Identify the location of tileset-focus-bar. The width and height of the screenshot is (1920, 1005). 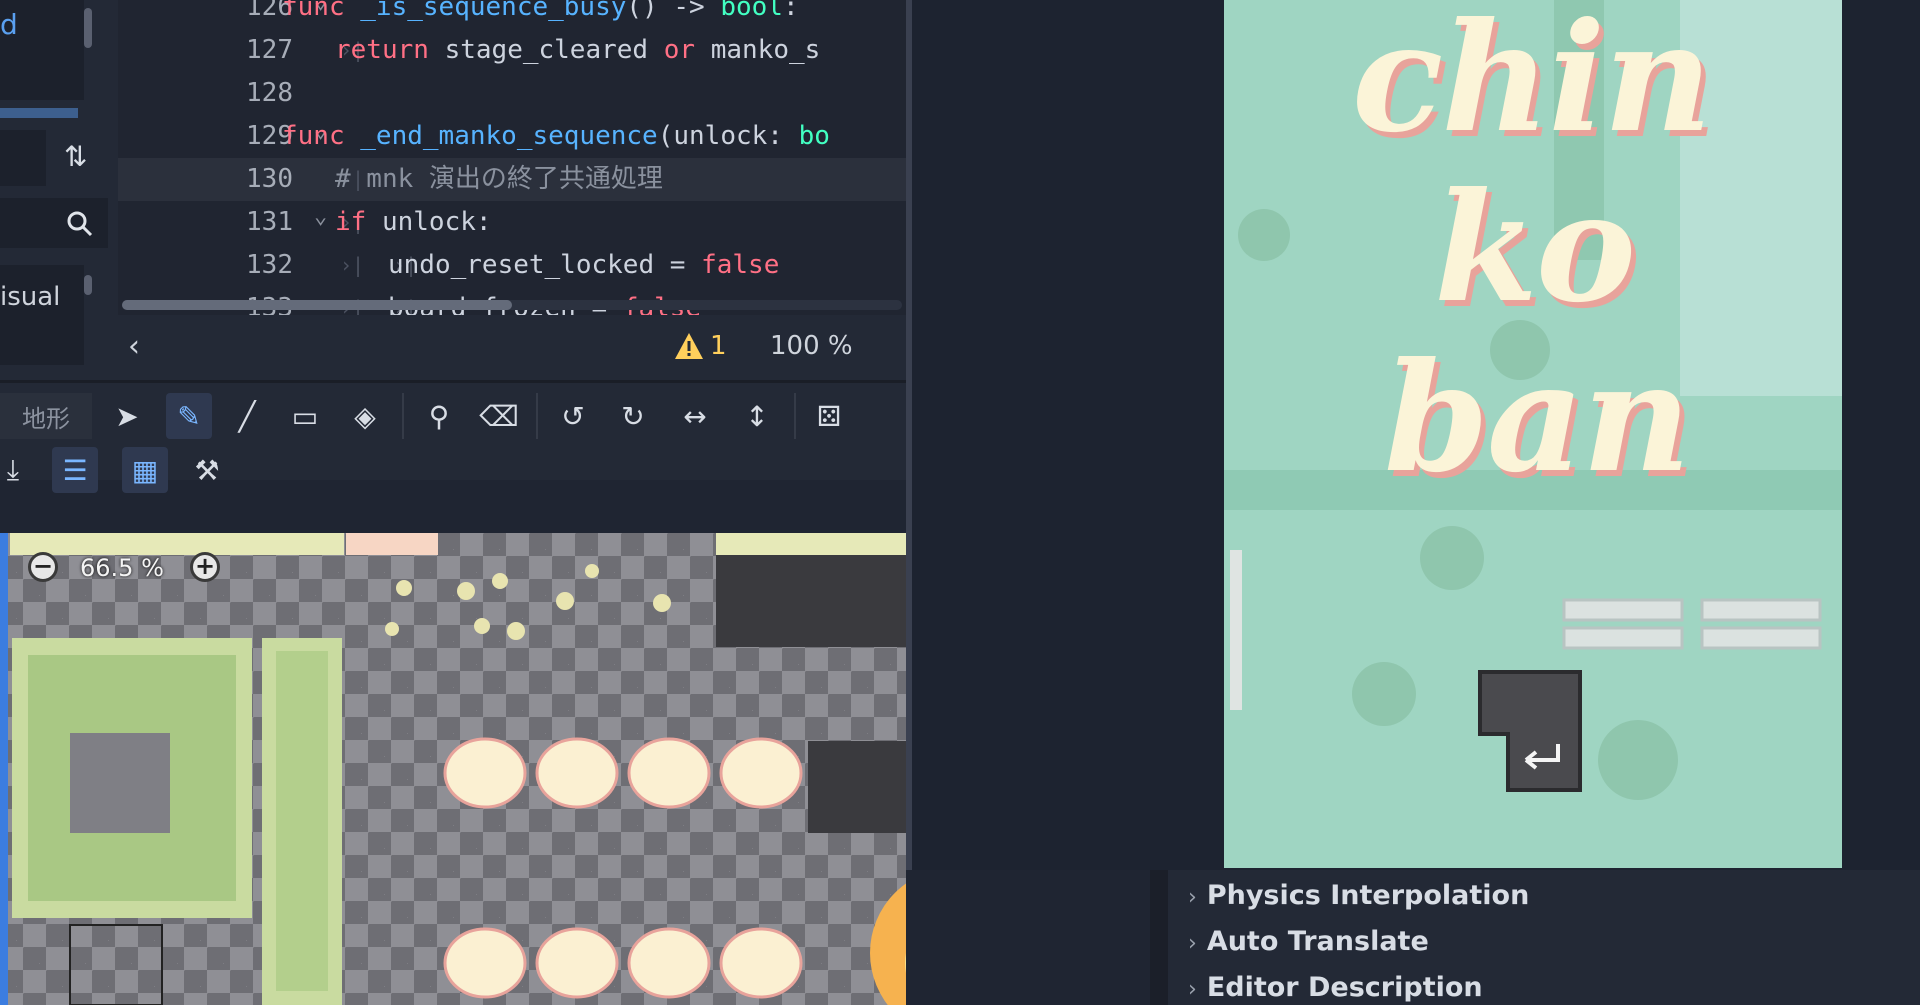
(4, 769).